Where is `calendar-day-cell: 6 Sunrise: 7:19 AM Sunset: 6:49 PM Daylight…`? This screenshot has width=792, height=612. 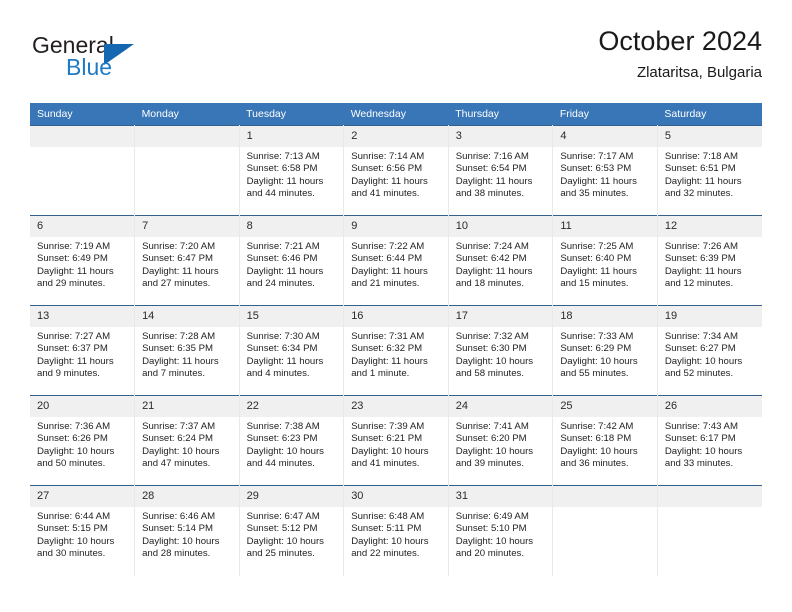 calendar-day-cell: 6 Sunrise: 7:19 AM Sunset: 6:49 PM Daylight… is located at coordinates (83, 260).